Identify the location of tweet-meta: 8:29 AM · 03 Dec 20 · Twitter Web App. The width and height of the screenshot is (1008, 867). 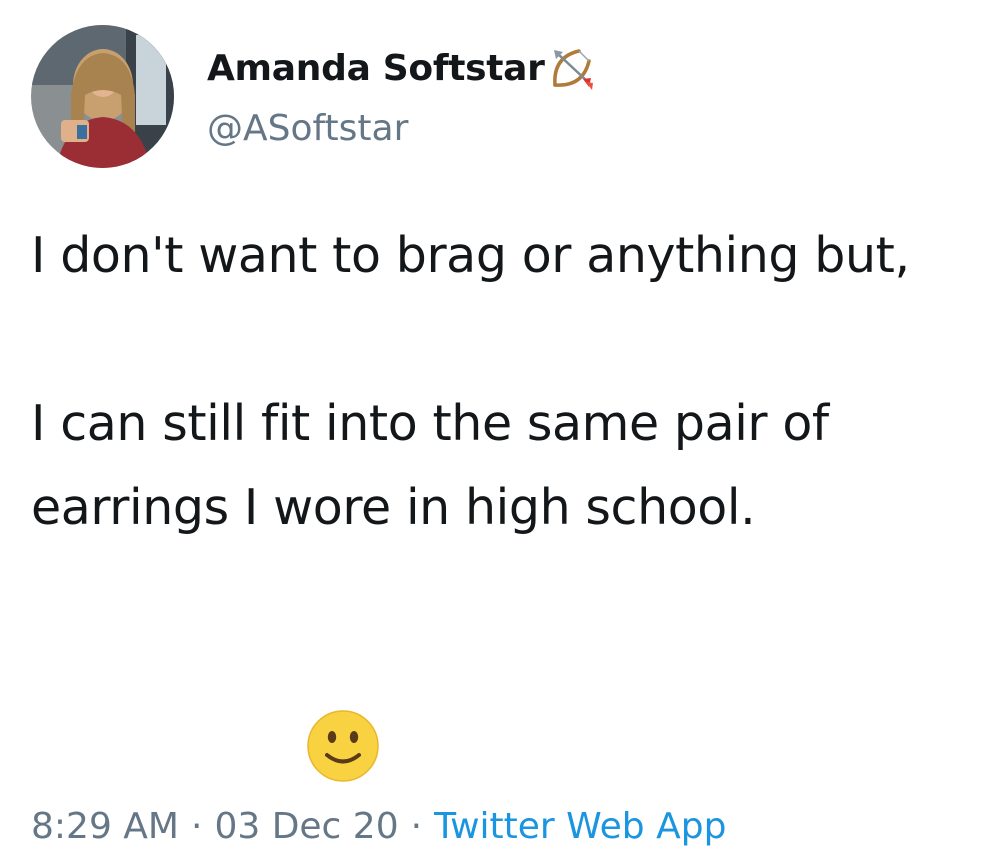
(378, 826).